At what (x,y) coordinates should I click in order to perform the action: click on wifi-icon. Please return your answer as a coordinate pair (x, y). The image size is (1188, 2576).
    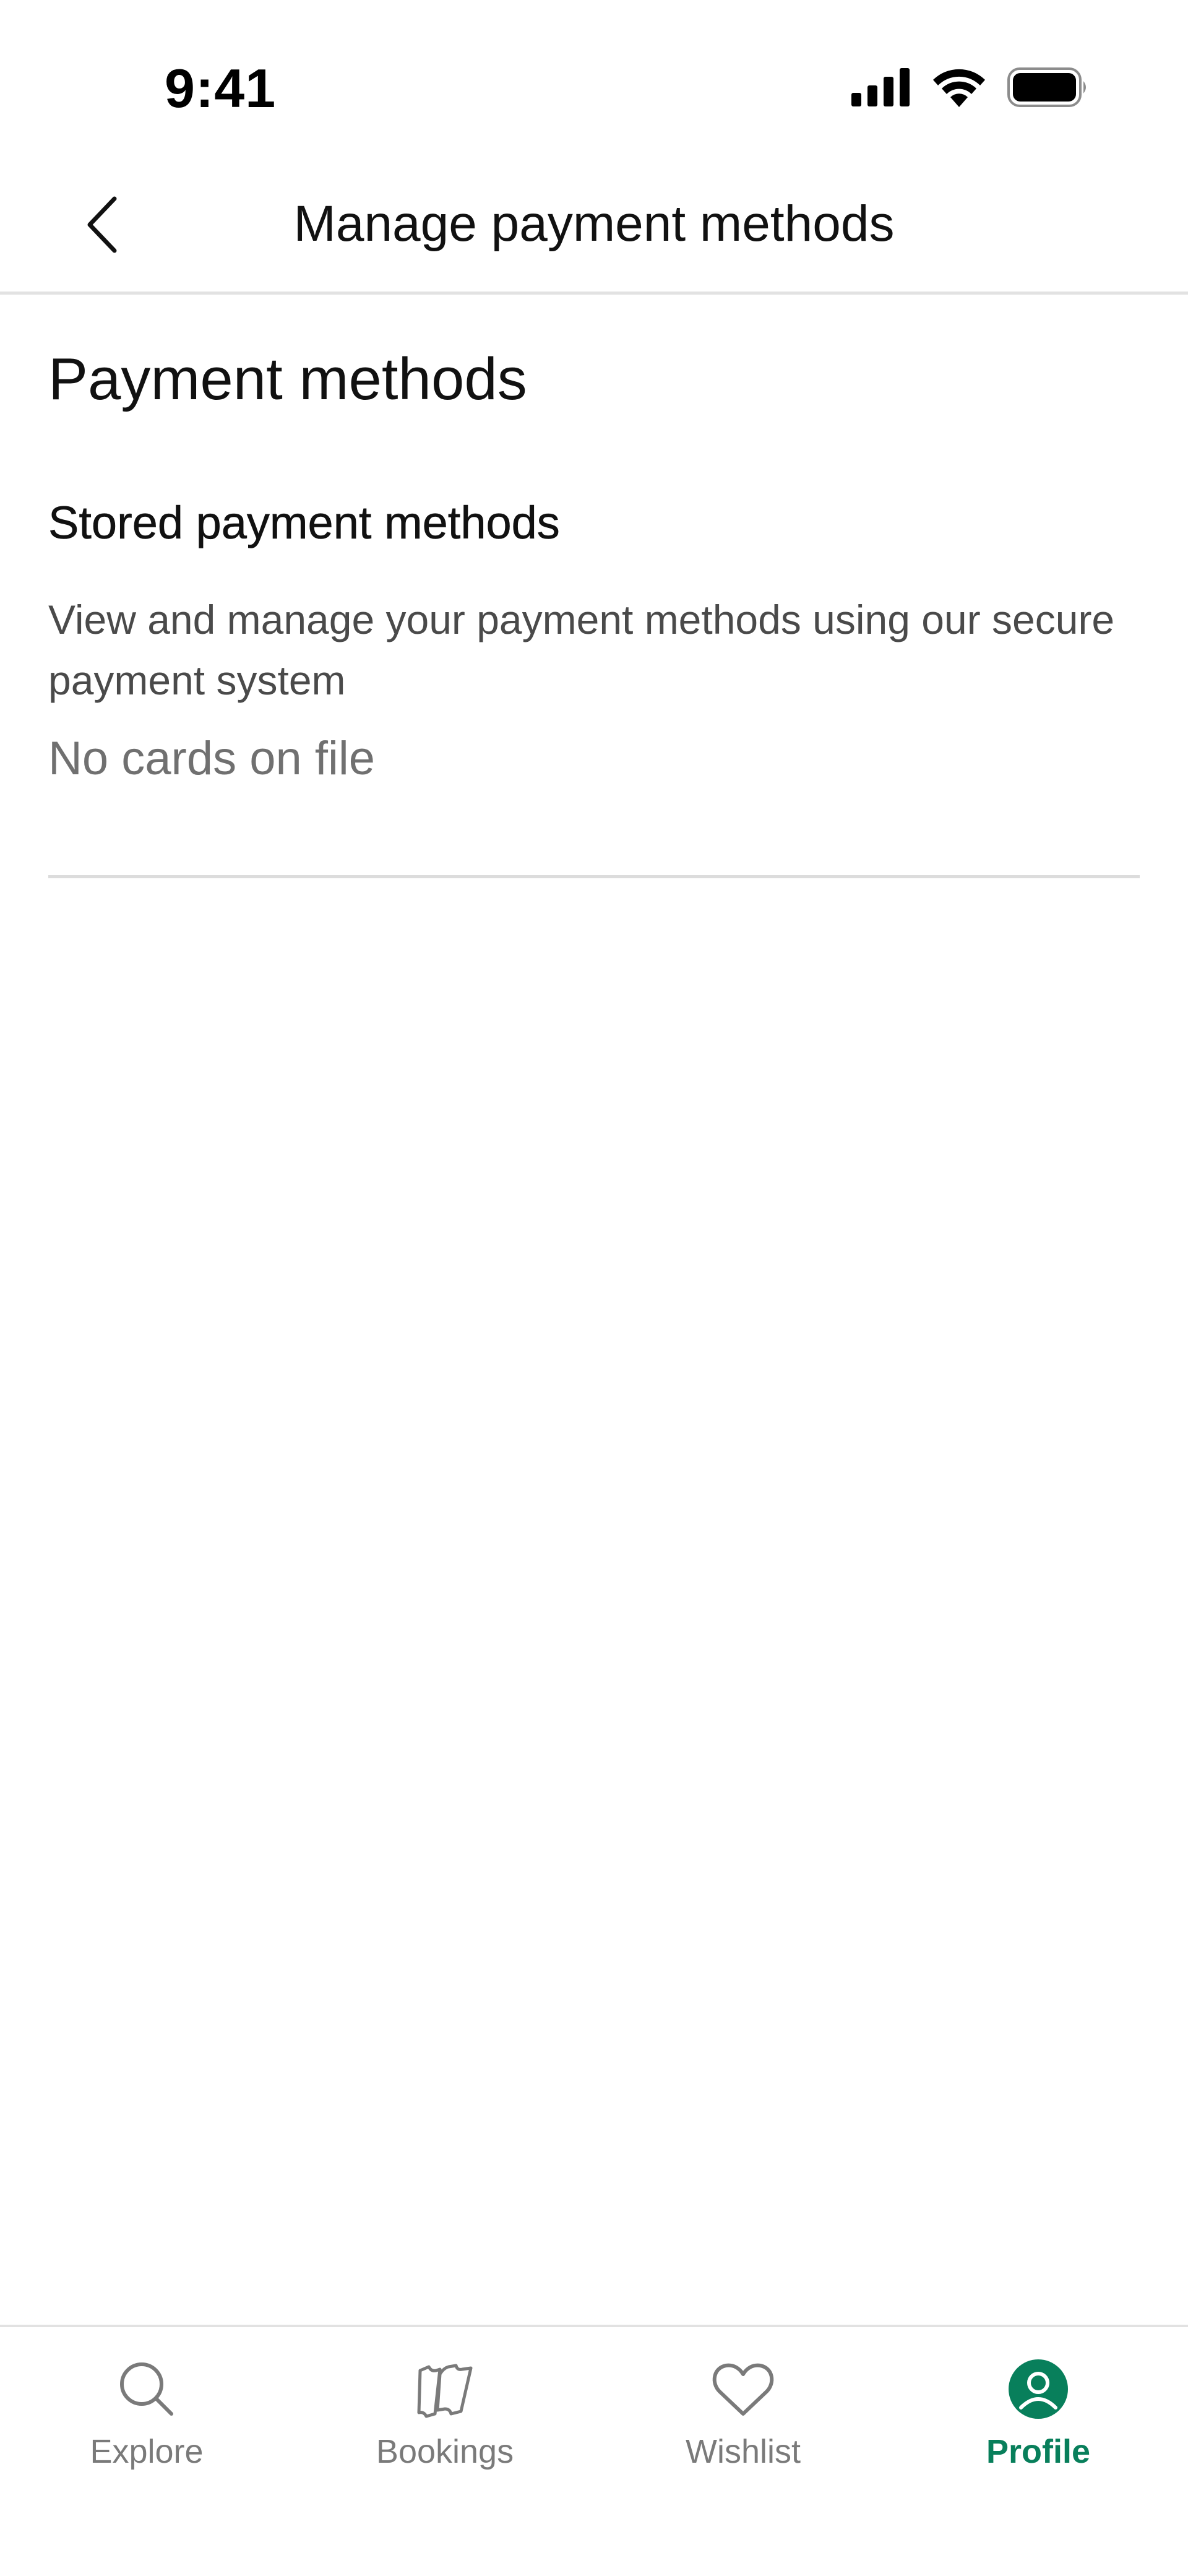
    Looking at the image, I should click on (959, 88).